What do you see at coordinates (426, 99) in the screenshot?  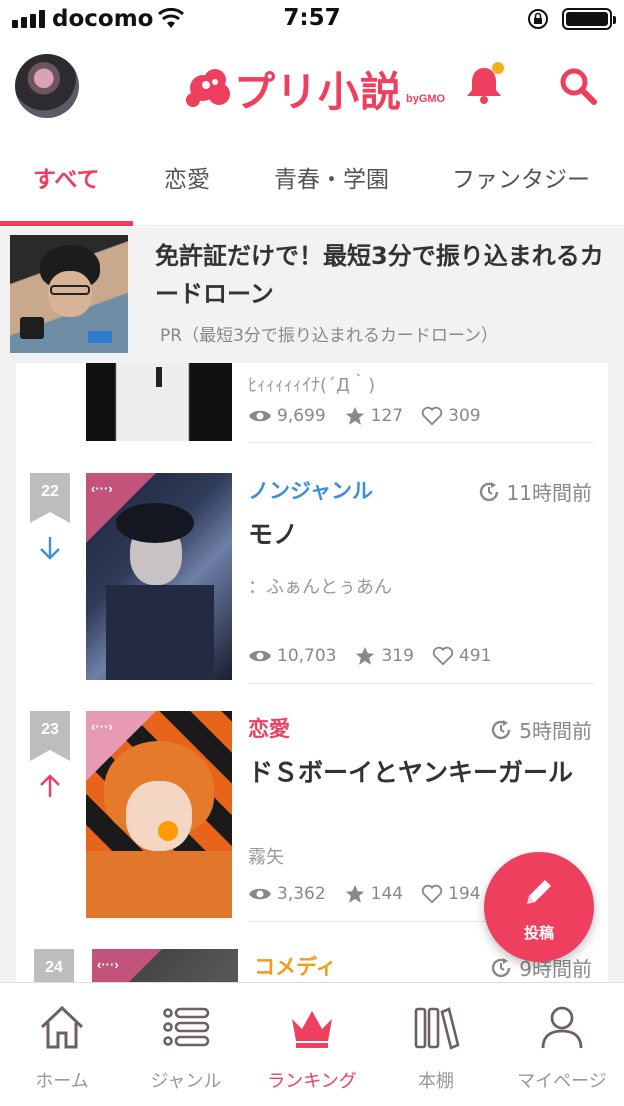 I see `logo-by-gmo: byGMO` at bounding box center [426, 99].